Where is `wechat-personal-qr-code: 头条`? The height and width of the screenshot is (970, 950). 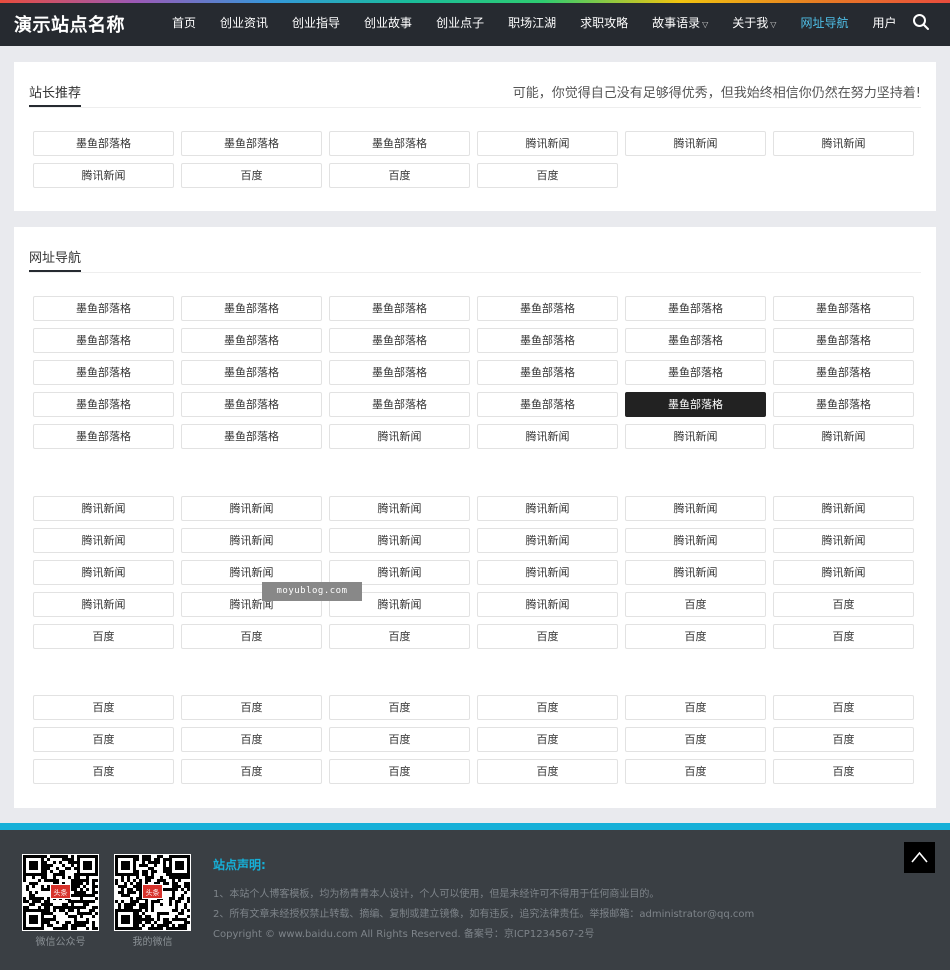
wechat-personal-qr-code: 头条 is located at coordinates (152, 892).